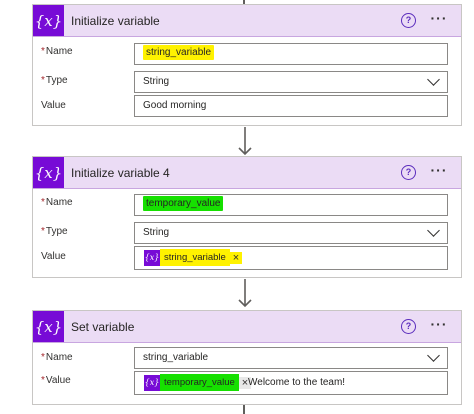 This screenshot has width=474, height=414. Describe the element at coordinates (56, 380) in the screenshot. I see `value-label: *Value` at that location.